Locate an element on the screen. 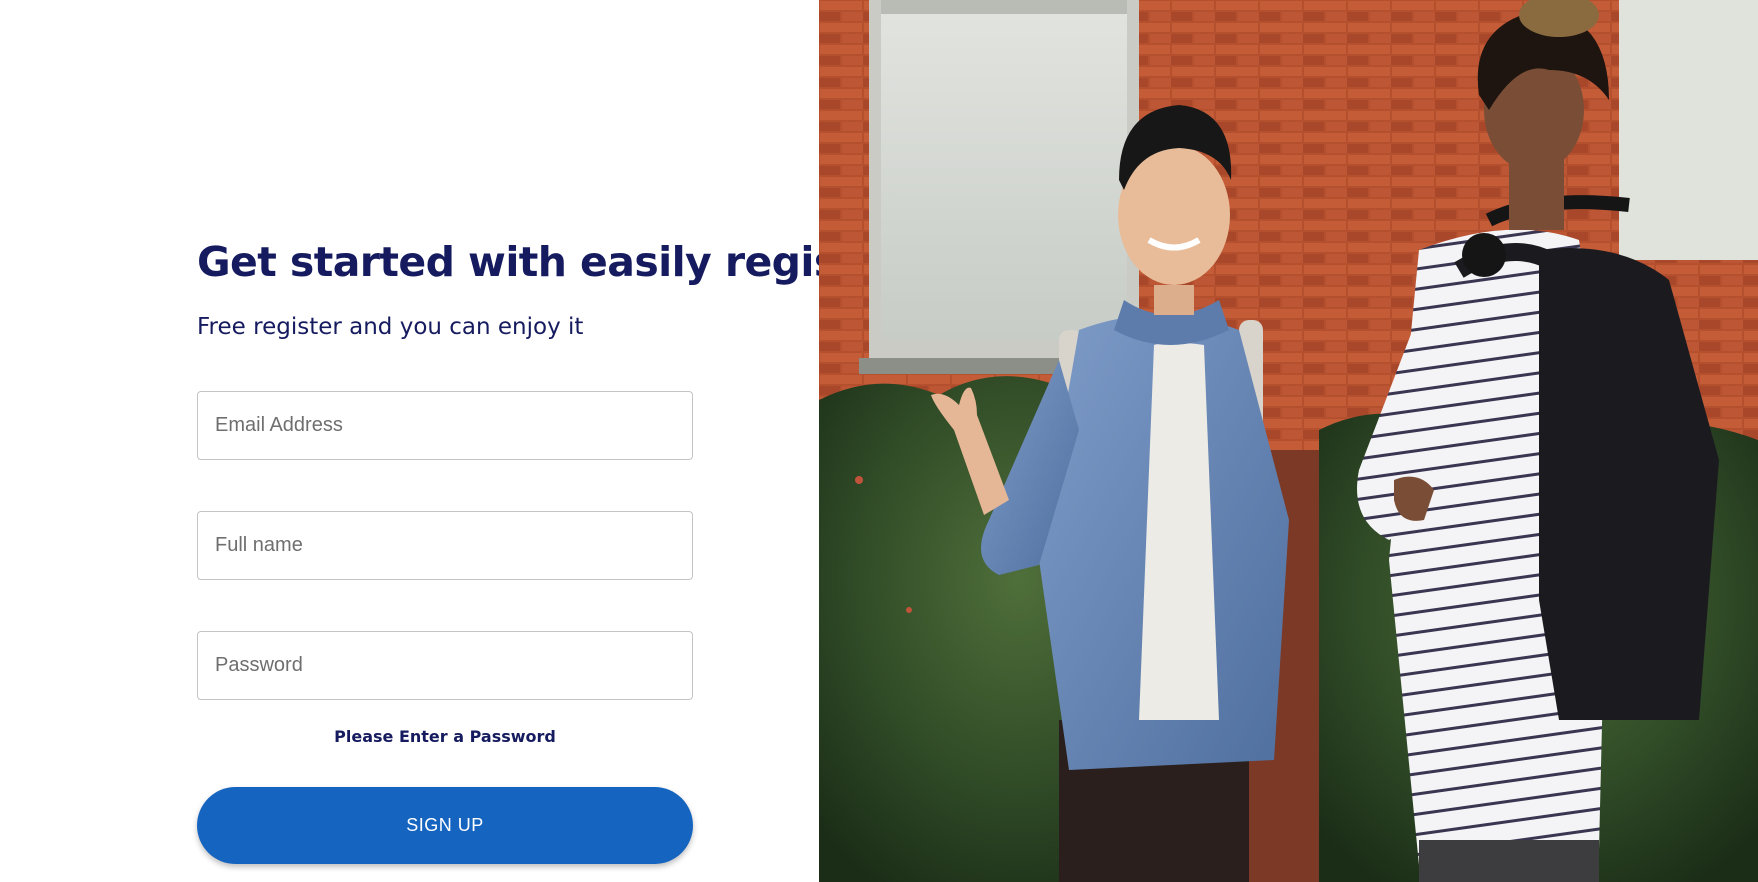  page-title: Get started with easily register is located at coordinates (550, 262).